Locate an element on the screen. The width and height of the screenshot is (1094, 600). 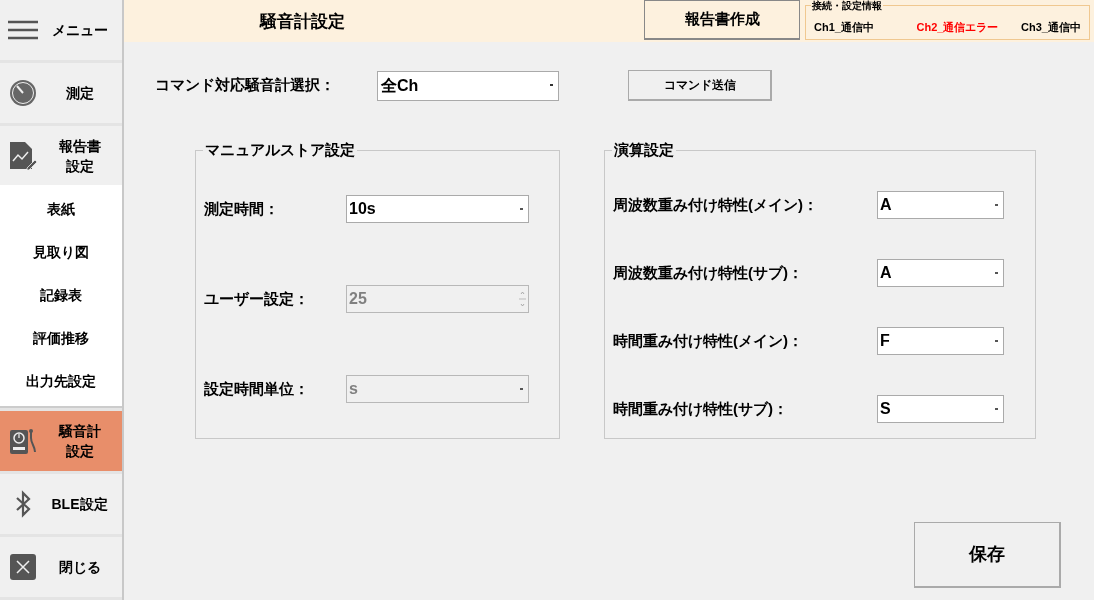
command-meter-label: コマンド対応騒音計選択： is located at coordinates (245, 85).